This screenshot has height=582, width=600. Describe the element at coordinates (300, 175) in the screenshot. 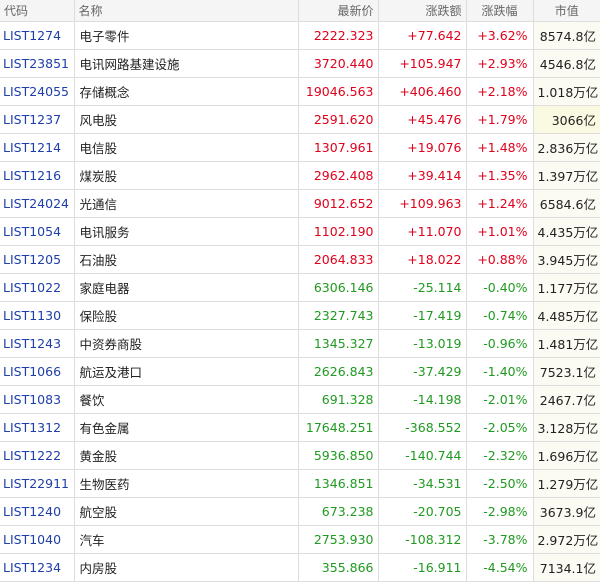

I see `table-row: LIST1216 煤炭股 2962.408 +39.414 +1.35% 1.397万亿` at that location.